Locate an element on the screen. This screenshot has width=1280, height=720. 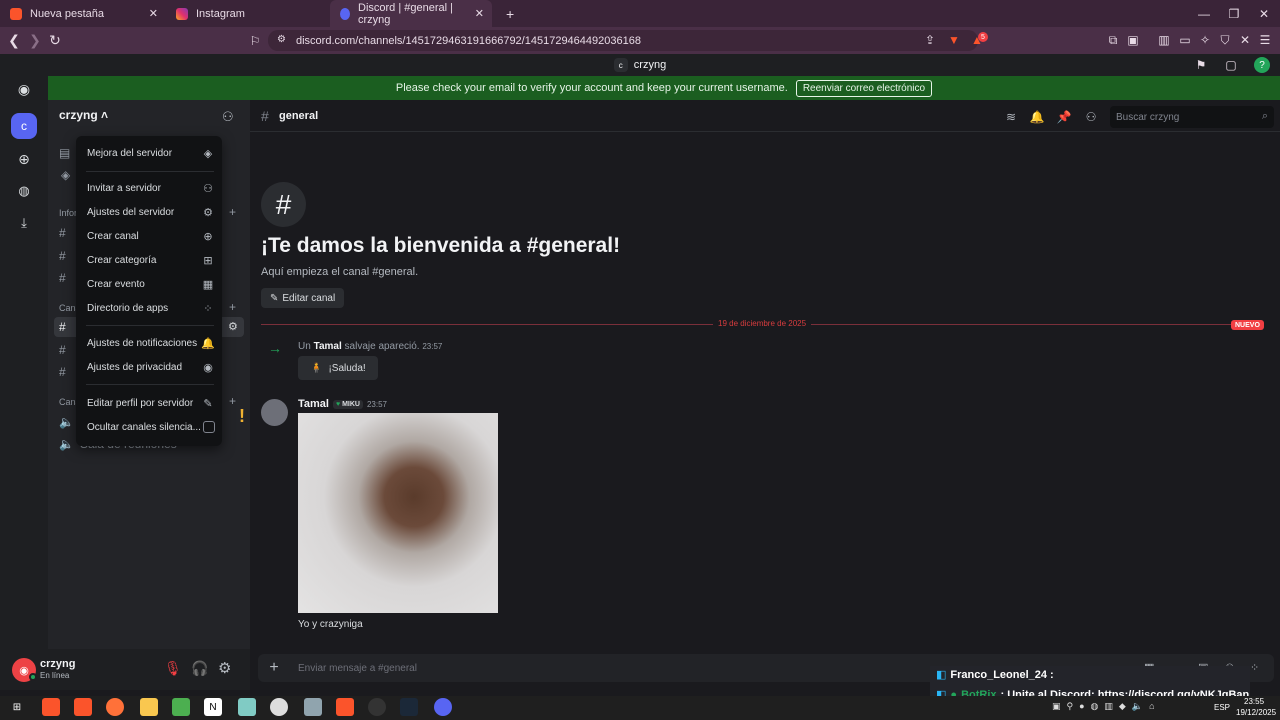
menu-item-privacy: Ajustes de privacidad ◉ is located at coordinates (151, 367).